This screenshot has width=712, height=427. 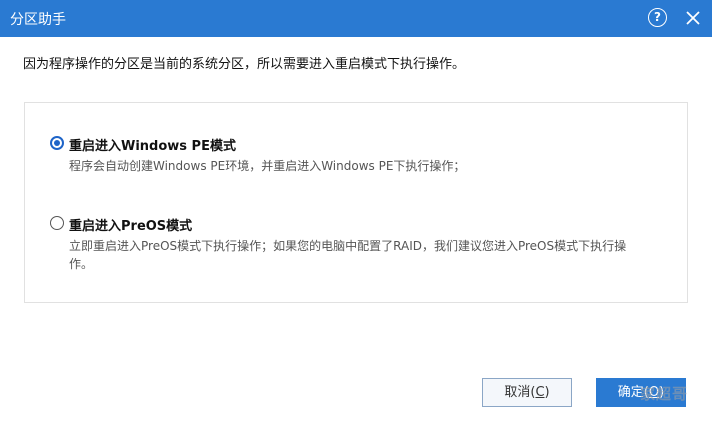 I want to click on window-title: 分区助手, so click(x=38, y=20).